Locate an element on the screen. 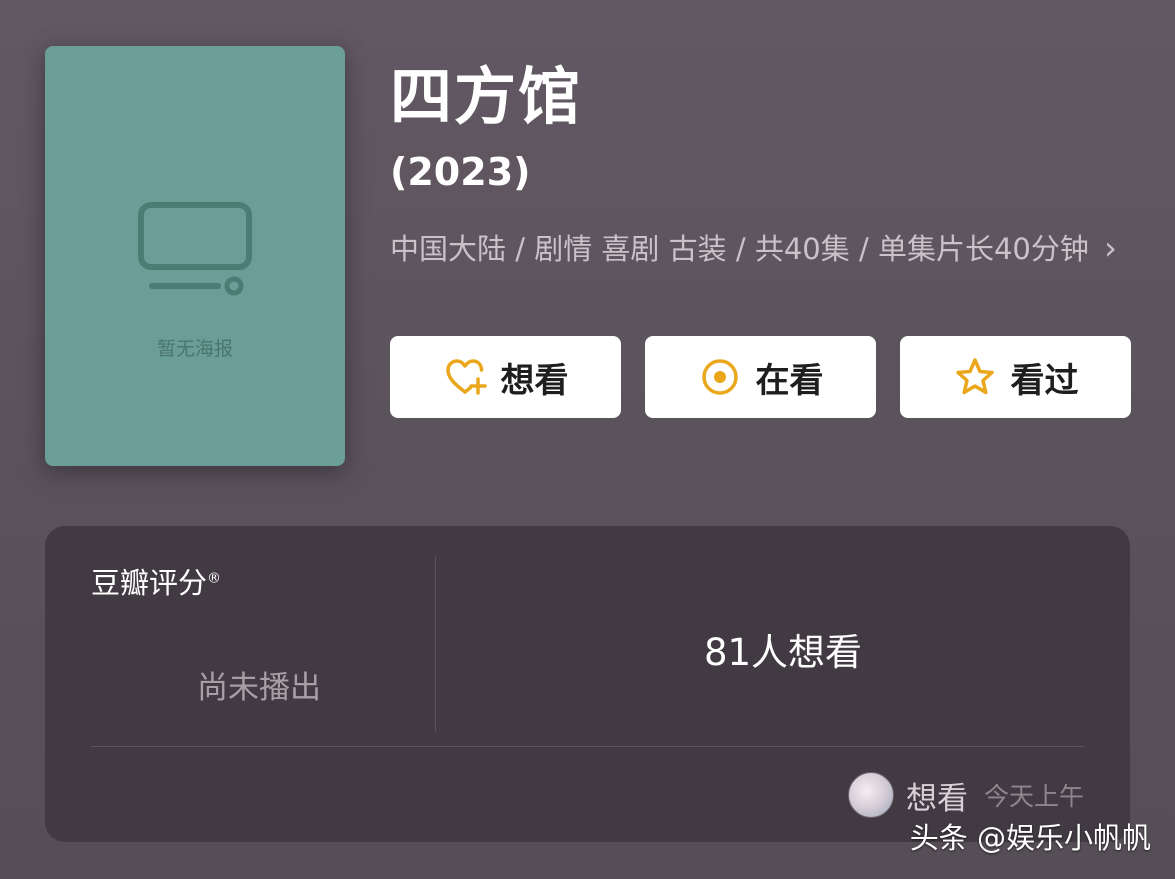  release-year: (2023) is located at coordinates (460, 172).